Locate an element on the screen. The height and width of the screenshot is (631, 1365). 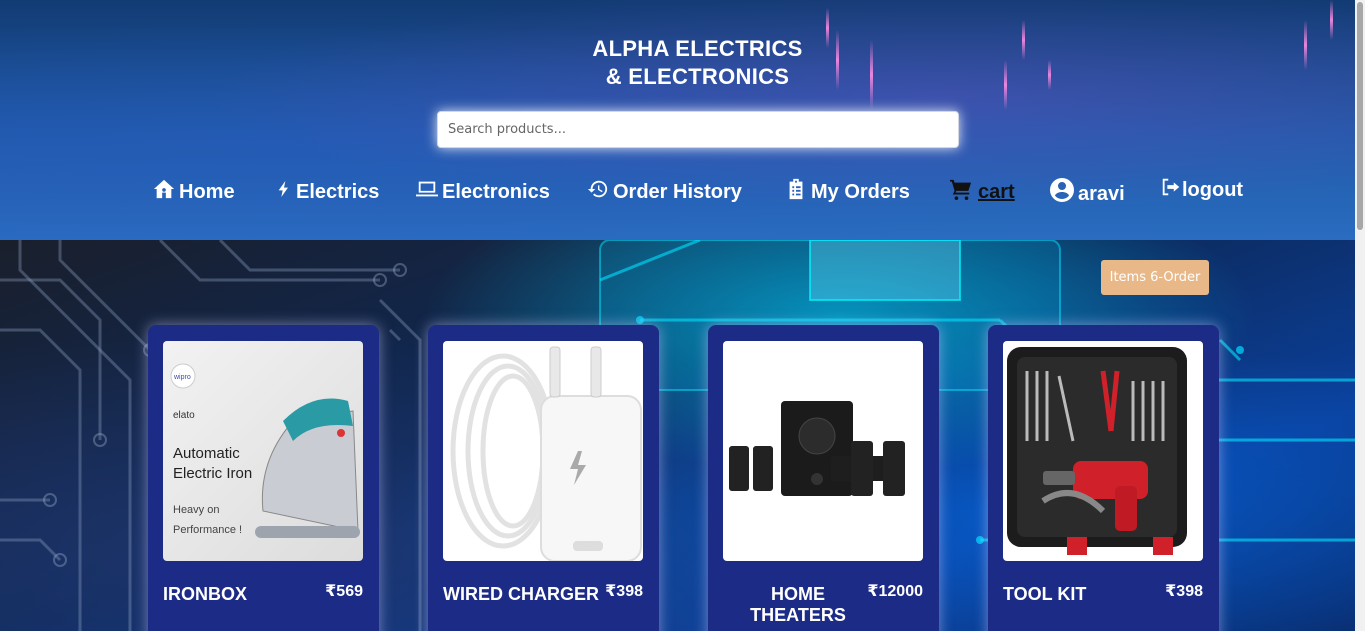
nav-user: aravi is located at coordinates (1087, 192).